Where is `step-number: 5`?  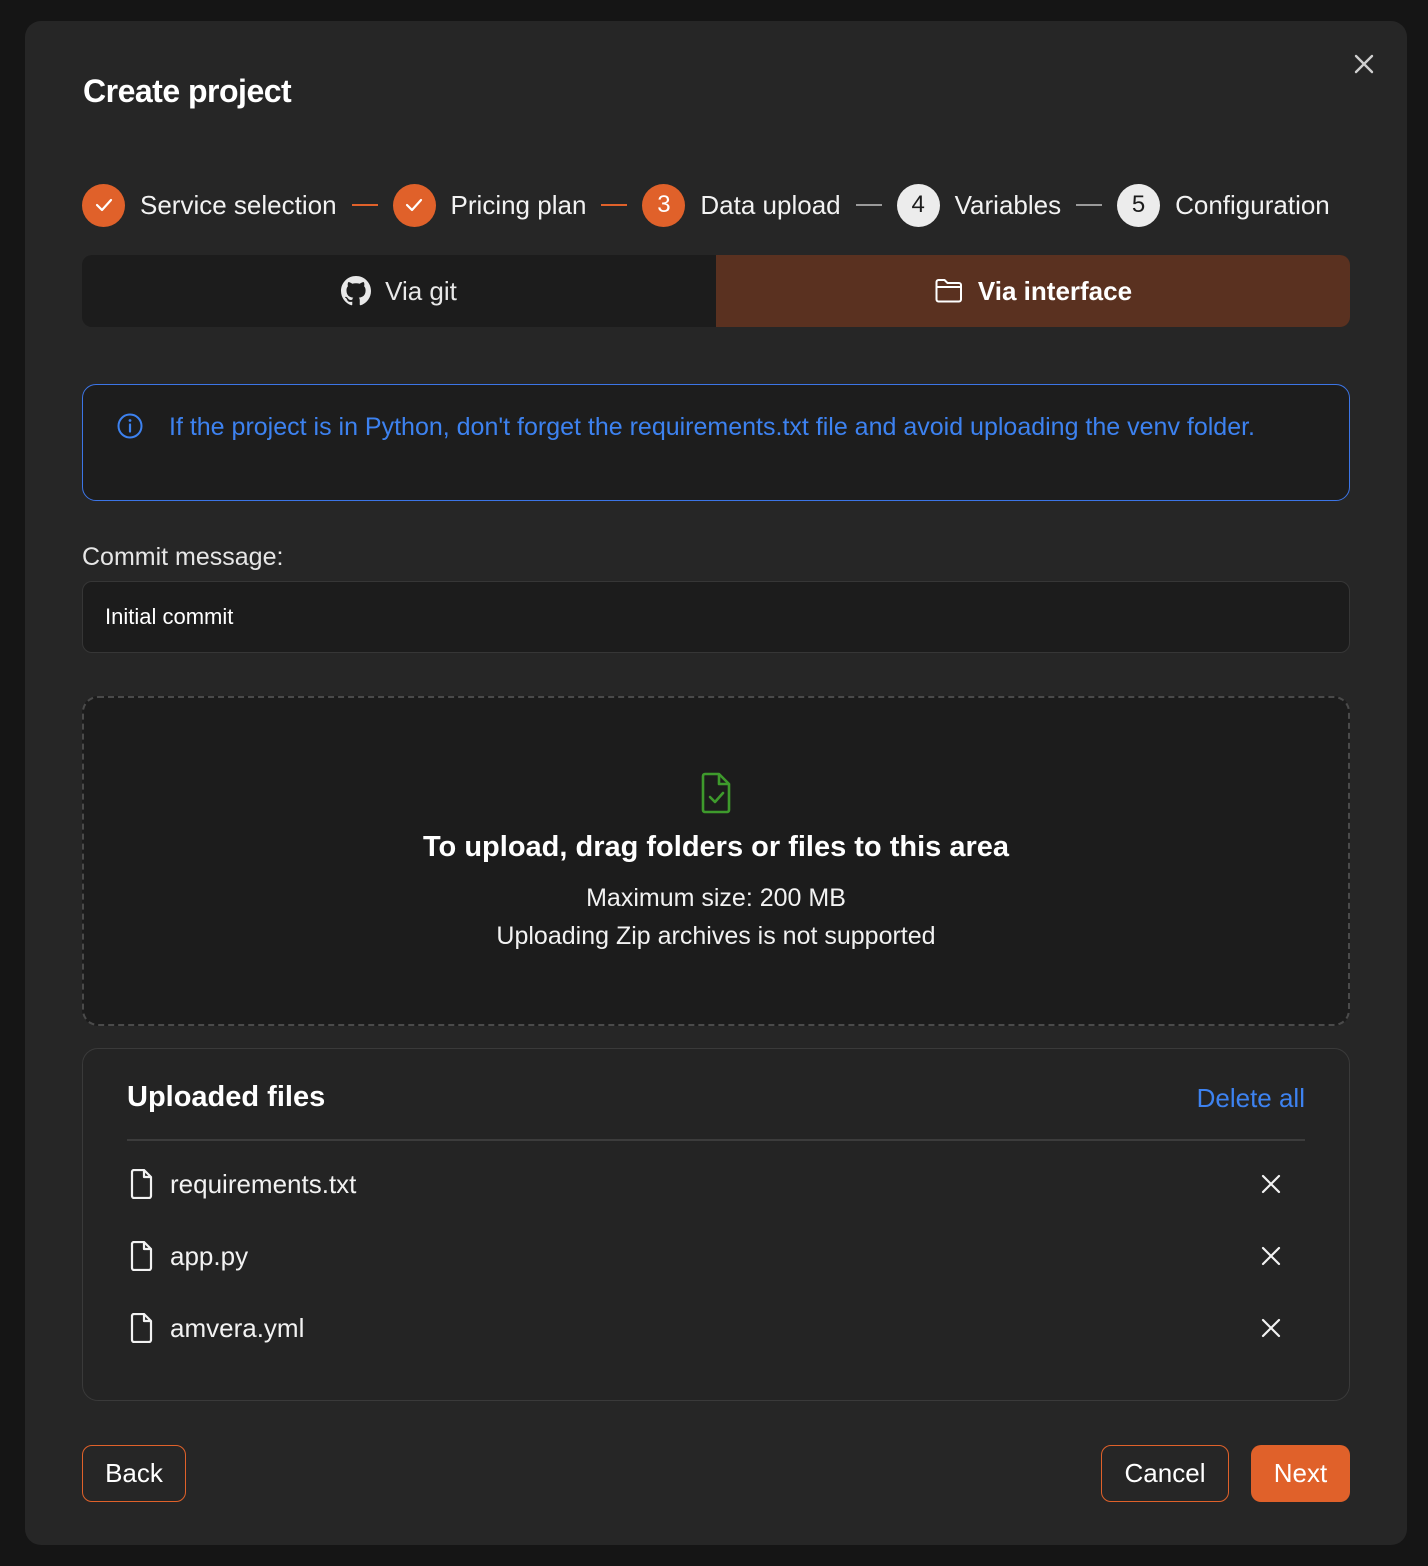
step-number: 5 is located at coordinates (1139, 205).